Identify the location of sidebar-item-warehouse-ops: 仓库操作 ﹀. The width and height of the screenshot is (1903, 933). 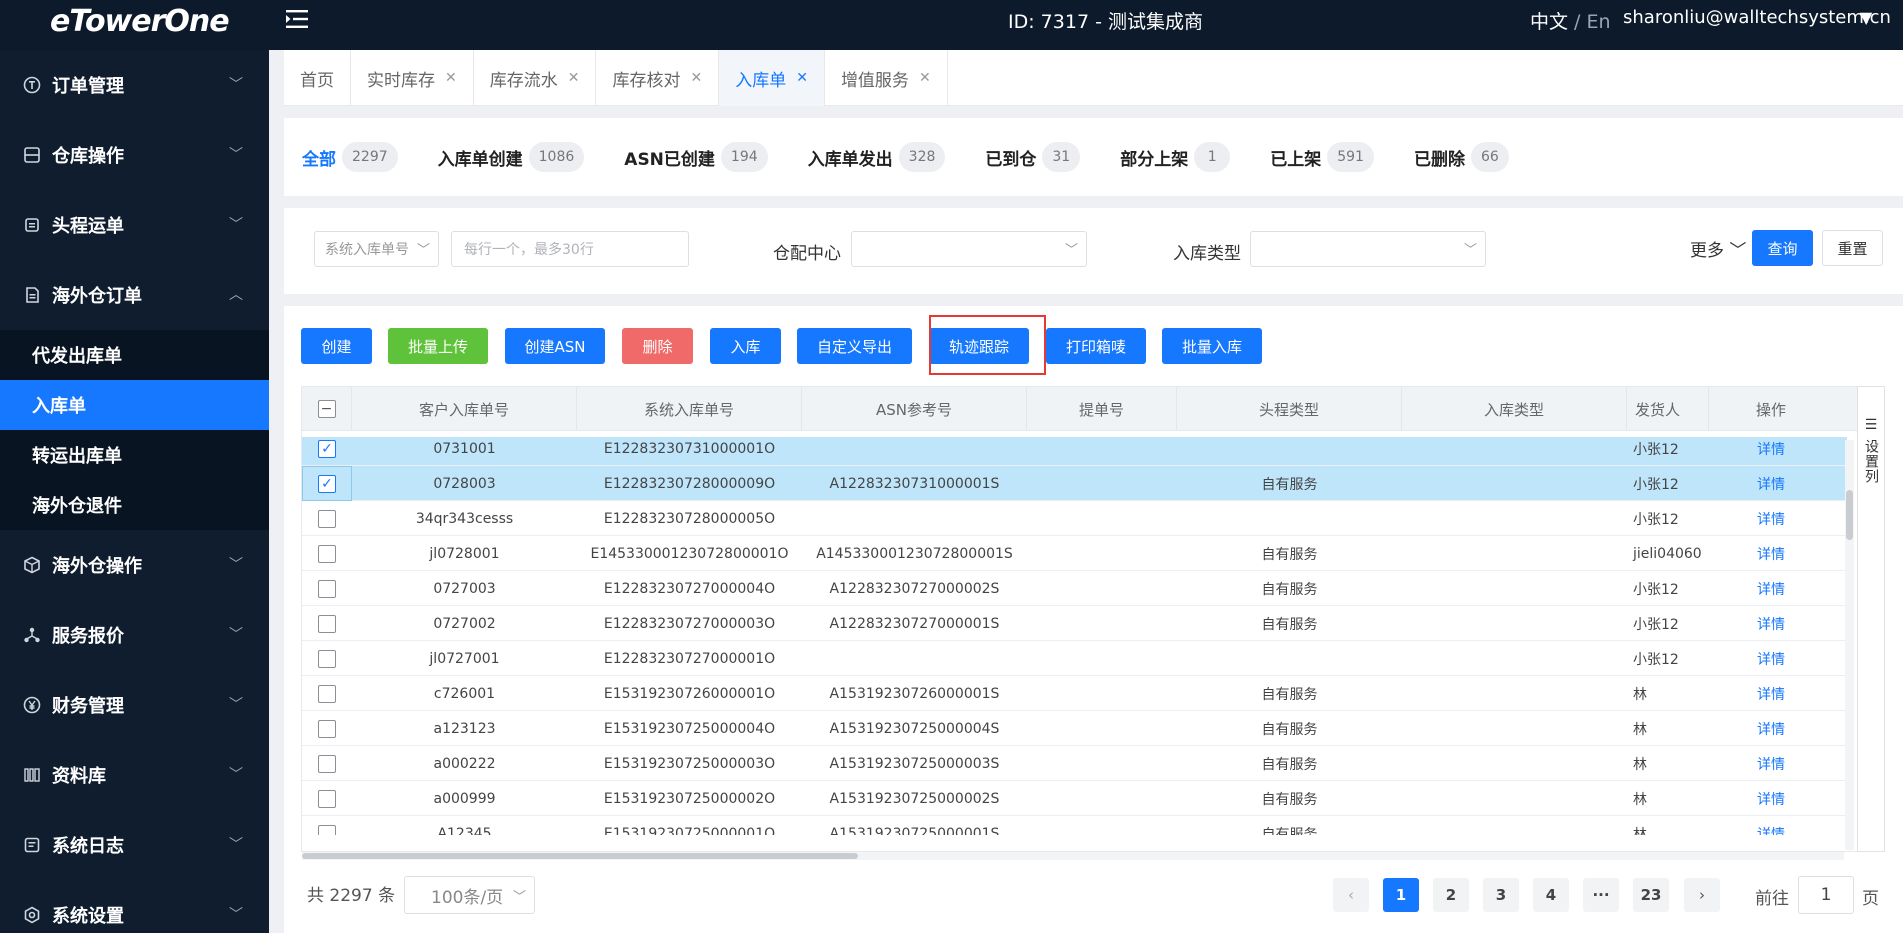
(134, 155).